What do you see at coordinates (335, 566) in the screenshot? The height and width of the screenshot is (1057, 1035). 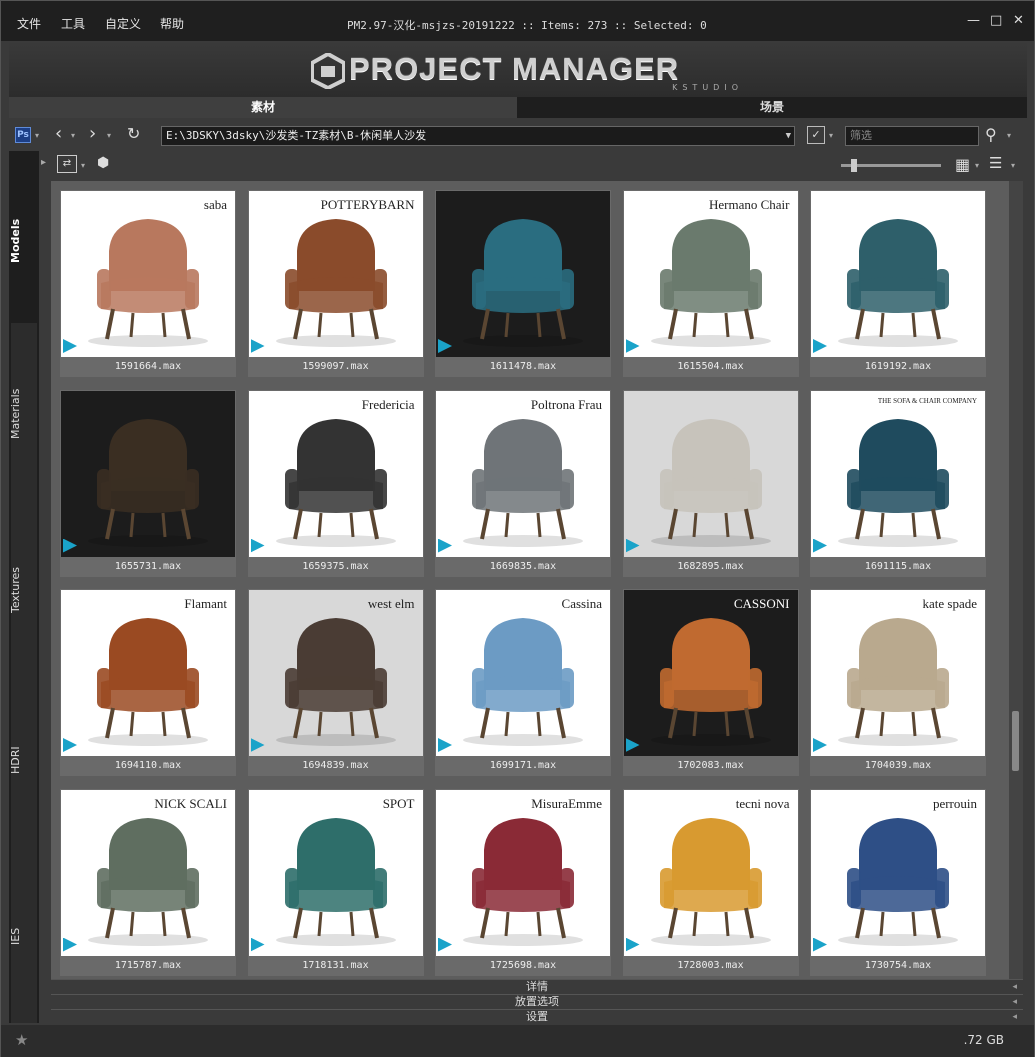 I see `asset-filename: 1659375.max` at bounding box center [335, 566].